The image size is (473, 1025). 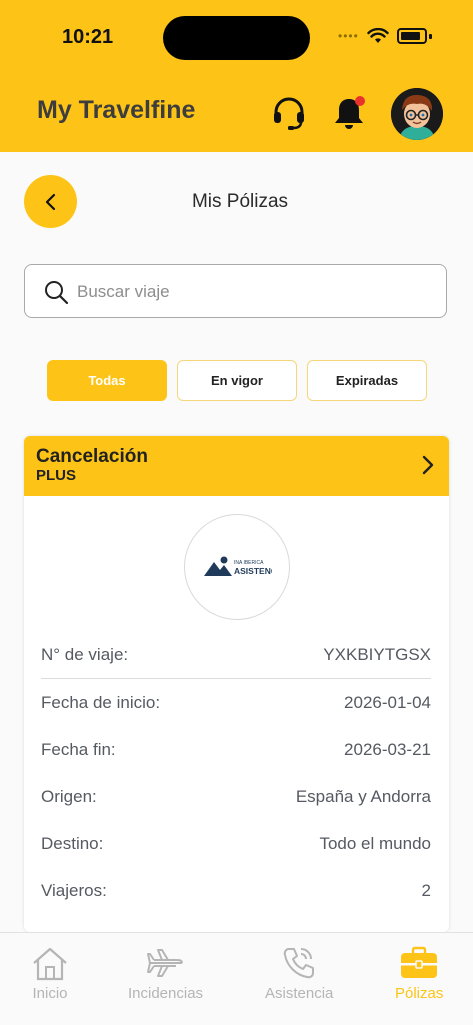 I want to click on page-header: Mis Pólizas, so click(x=236, y=202).